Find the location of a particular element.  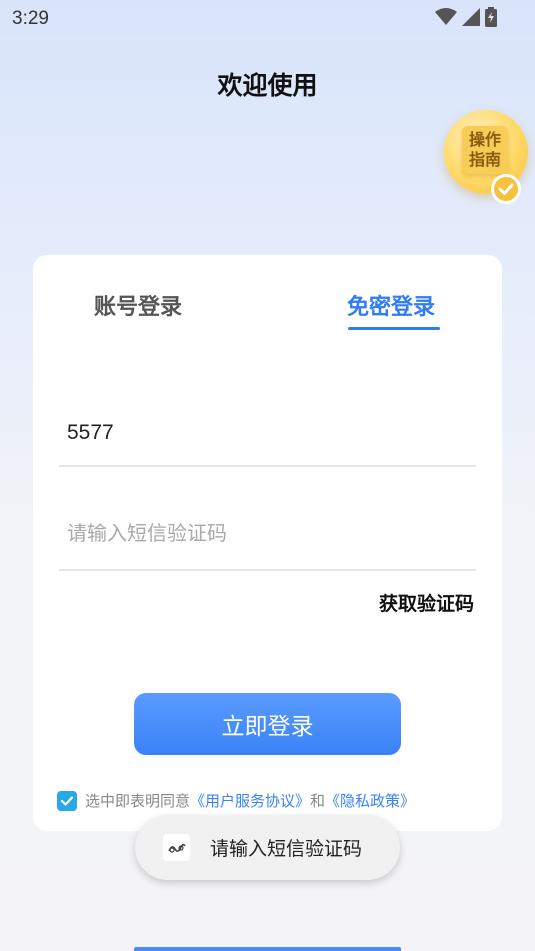

status-icons is located at coordinates (466, 17).